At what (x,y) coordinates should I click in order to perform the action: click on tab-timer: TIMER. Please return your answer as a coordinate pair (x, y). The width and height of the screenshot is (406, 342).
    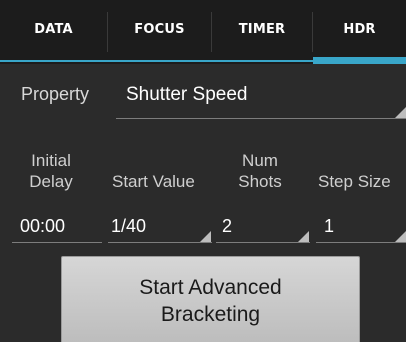
    Looking at the image, I should click on (262, 32).